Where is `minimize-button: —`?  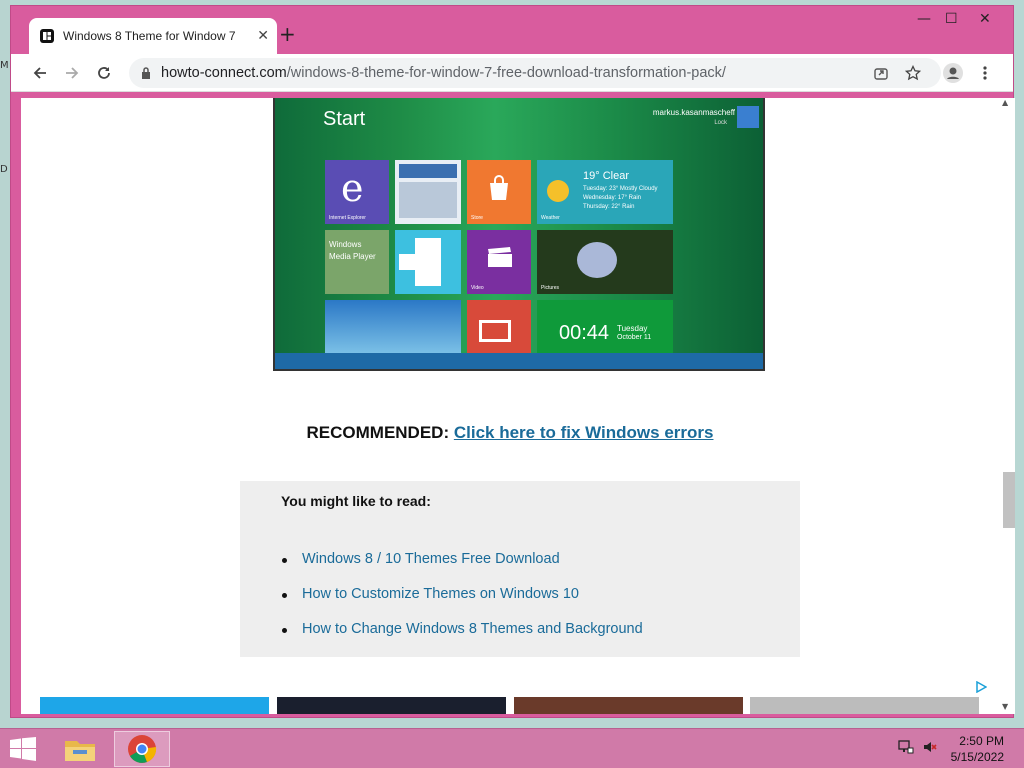 minimize-button: — is located at coordinates (924, 19).